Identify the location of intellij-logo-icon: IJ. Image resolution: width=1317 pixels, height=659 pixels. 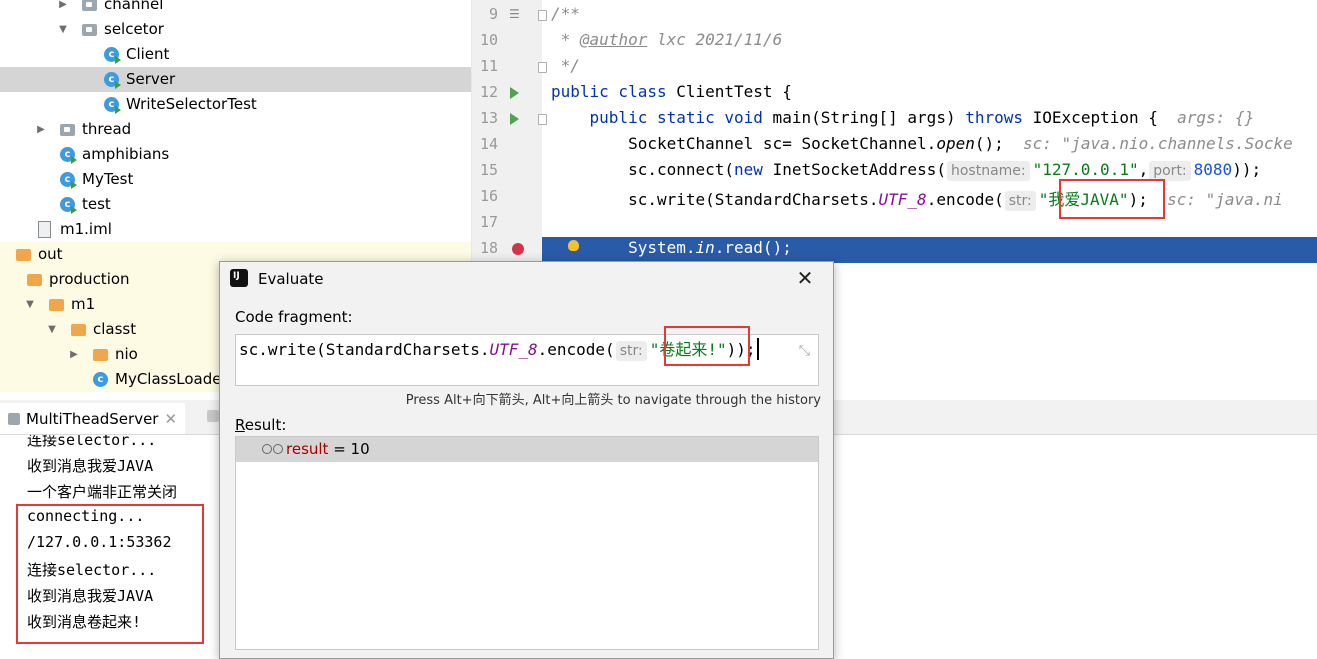
(239, 278).